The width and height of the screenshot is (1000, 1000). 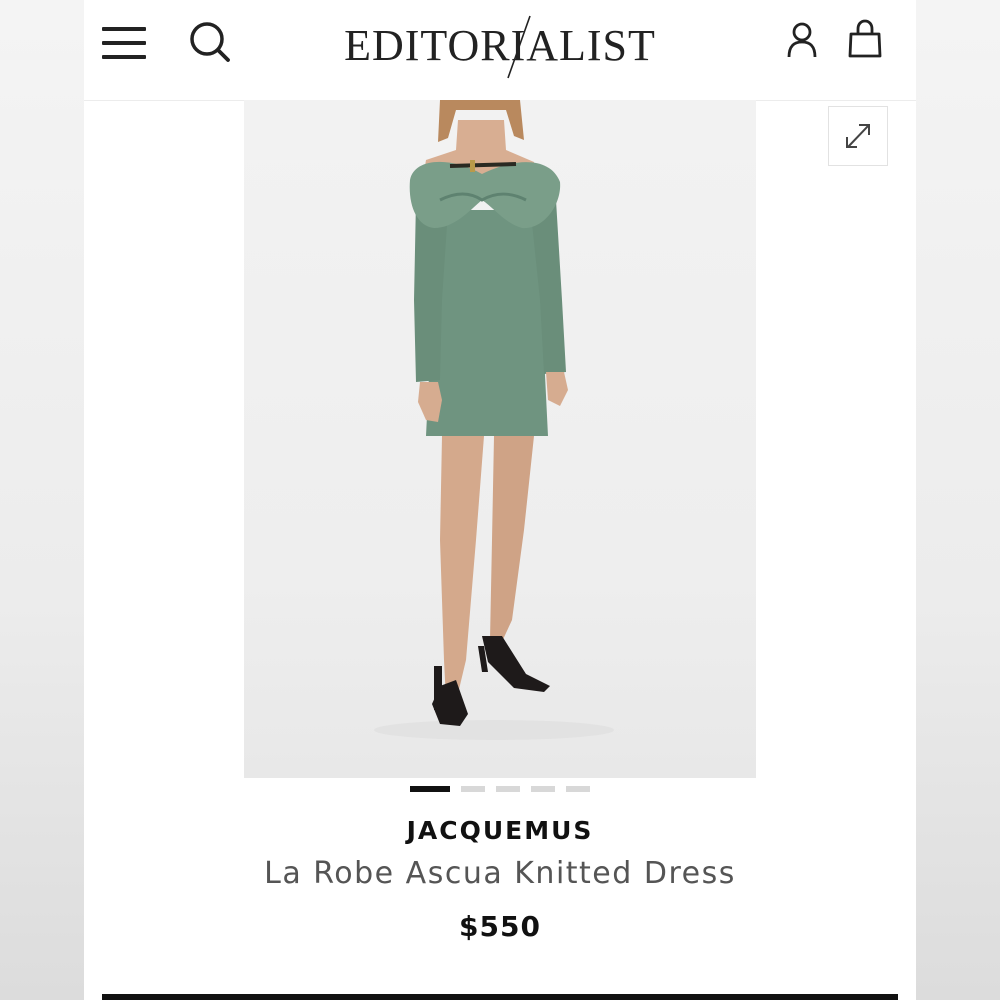 I want to click on expand-image-button, so click(x=858, y=136).